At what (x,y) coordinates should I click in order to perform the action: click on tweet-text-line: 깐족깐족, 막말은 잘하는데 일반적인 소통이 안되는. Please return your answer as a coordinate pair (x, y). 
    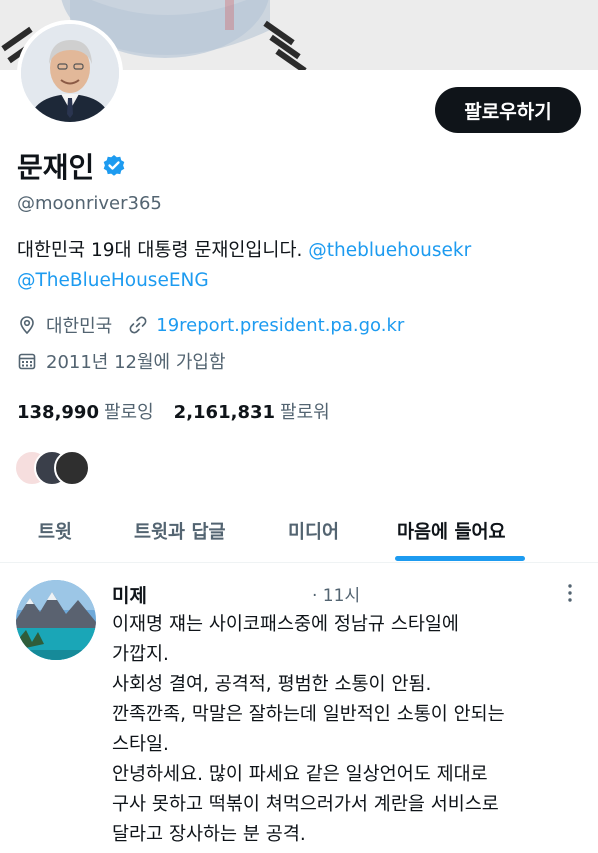
    Looking at the image, I should click on (308, 714).